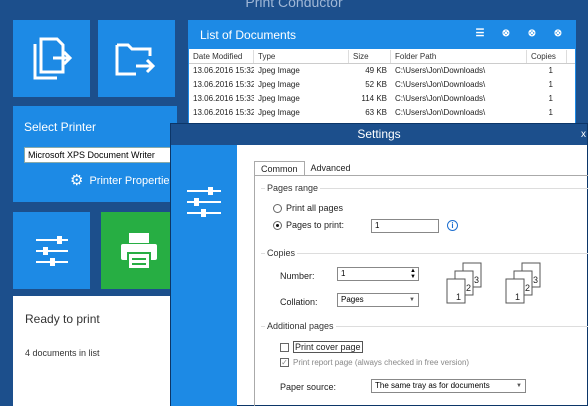 The image size is (588, 406). I want to click on printer-dropdown-value: Microsoft XPS Document Writer, so click(91, 155).